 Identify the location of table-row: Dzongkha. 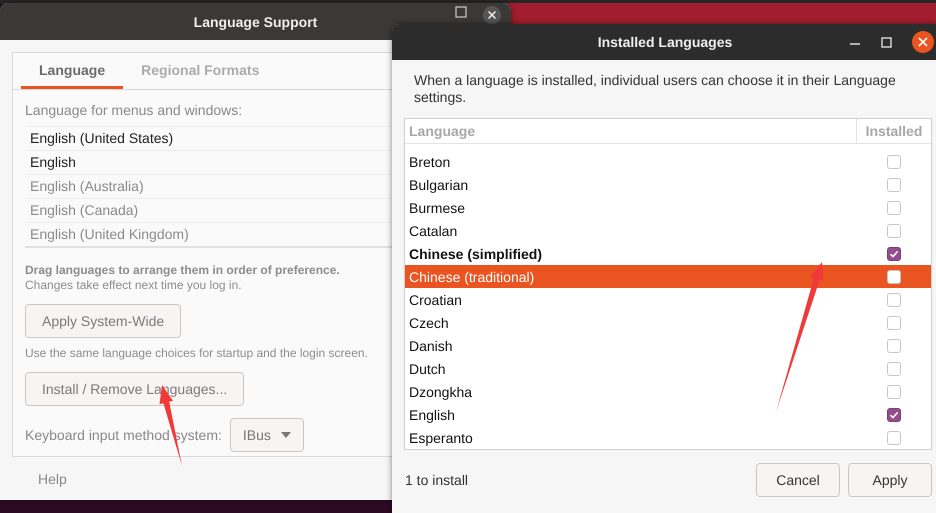
(668, 391).